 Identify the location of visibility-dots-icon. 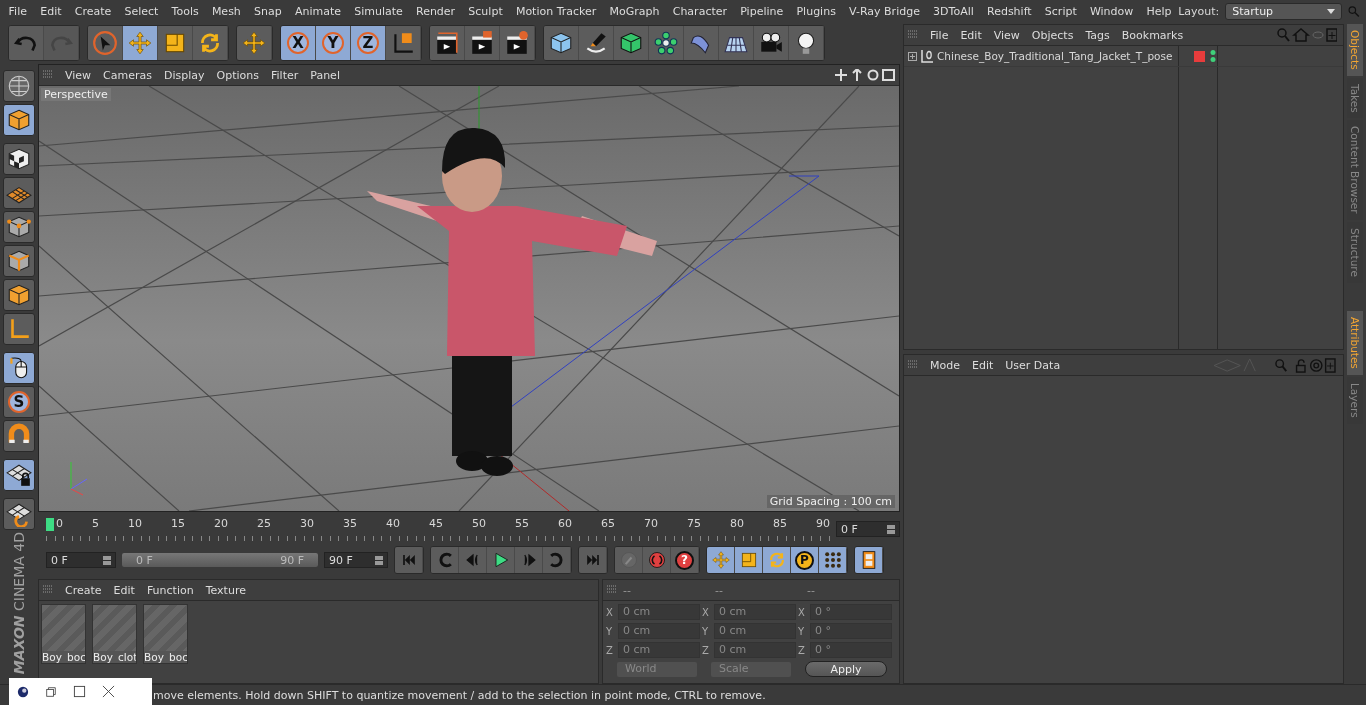
(1213, 56).